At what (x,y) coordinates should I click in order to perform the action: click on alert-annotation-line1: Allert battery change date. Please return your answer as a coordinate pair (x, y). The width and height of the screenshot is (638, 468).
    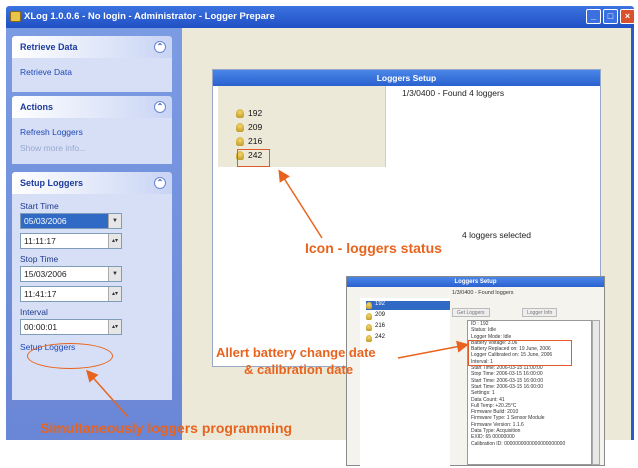
    Looking at the image, I should click on (296, 352).